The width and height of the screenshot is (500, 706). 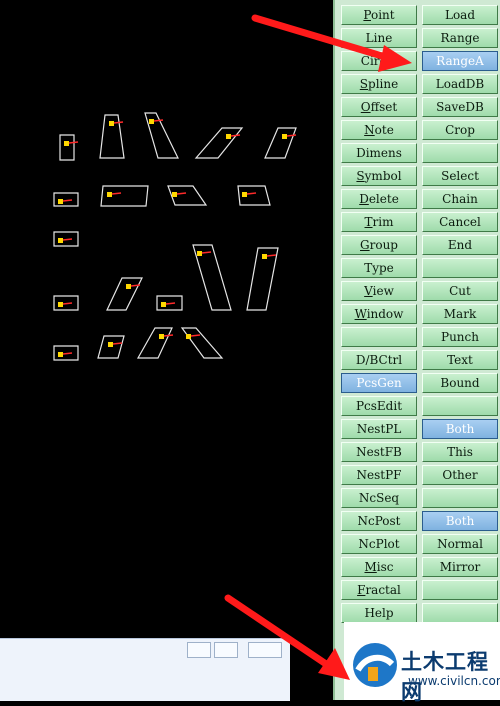 I want to click on this-button: This, so click(x=460, y=452).